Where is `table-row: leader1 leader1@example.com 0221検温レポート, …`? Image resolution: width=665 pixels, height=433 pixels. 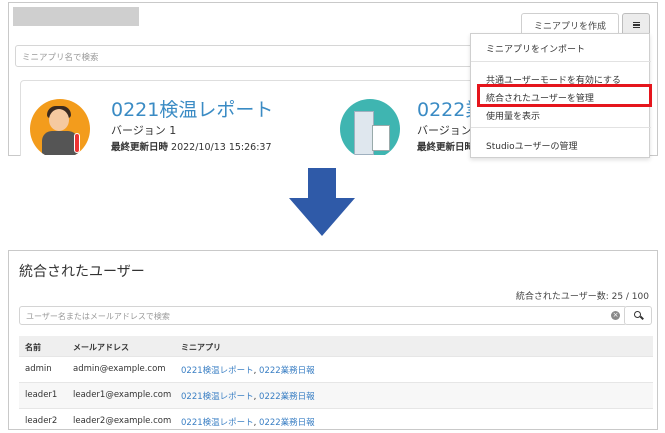 table-row: leader1 leader1@example.com 0221検温レポート, … is located at coordinates (336, 395).